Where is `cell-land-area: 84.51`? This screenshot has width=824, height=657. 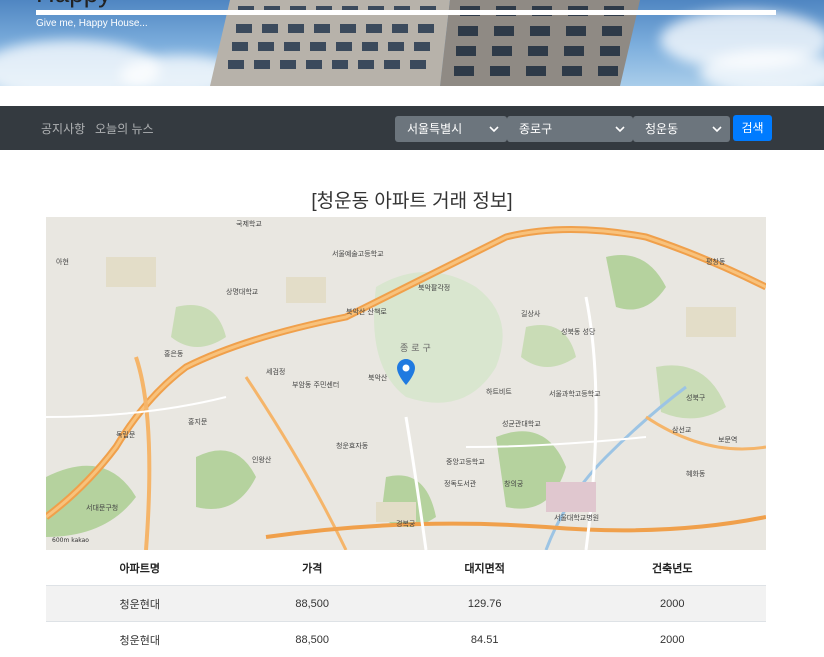
cell-land-area: 84.51 is located at coordinates (485, 639).